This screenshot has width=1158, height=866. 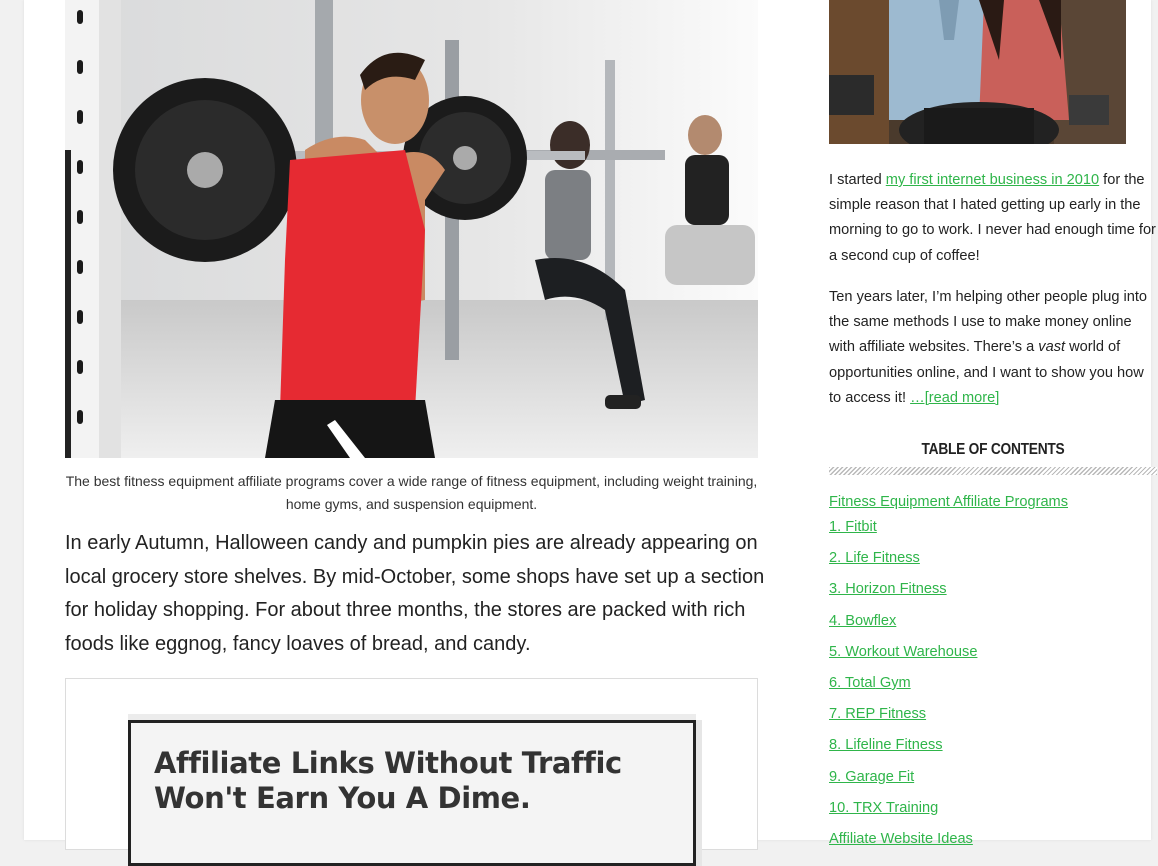 What do you see at coordinates (993, 655) in the screenshot?
I see `toc-item: 5. Workout Warehouse` at bounding box center [993, 655].